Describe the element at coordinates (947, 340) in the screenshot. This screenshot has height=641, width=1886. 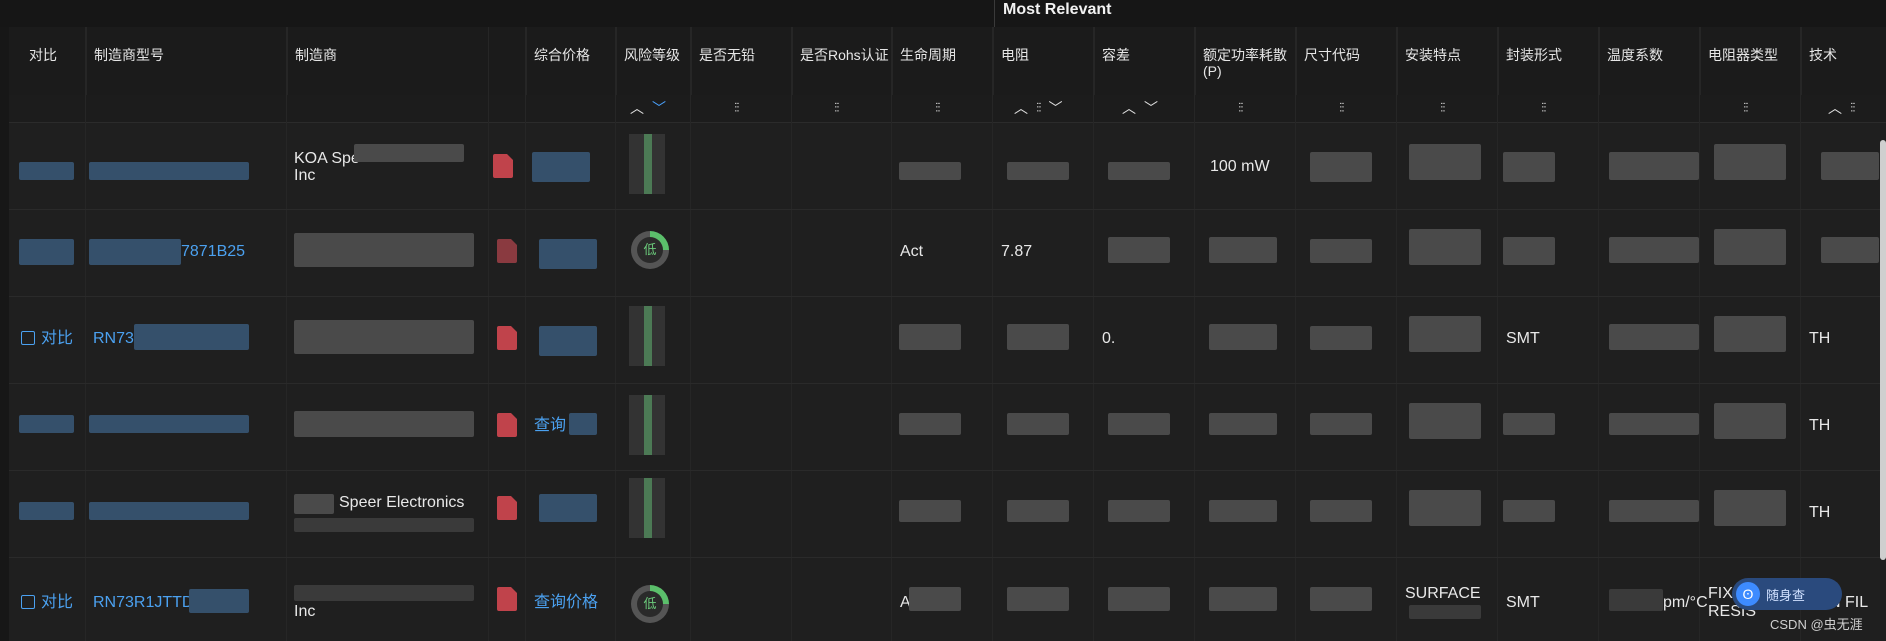
I see `table-row: 对比 RN73R 0. SMT TH` at that location.